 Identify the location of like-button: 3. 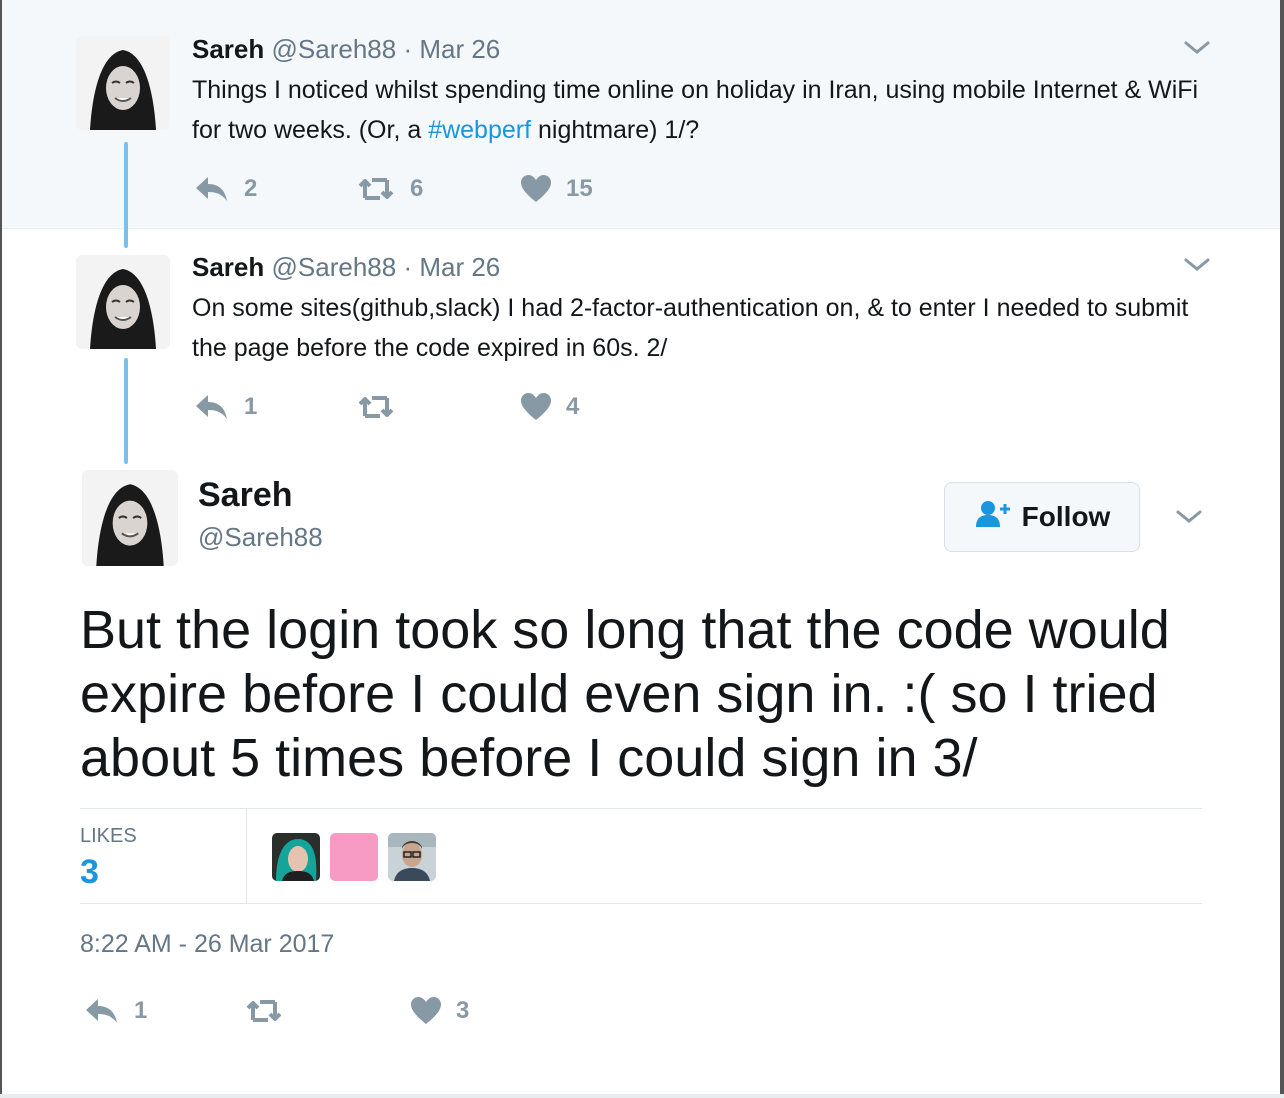
(439, 1011).